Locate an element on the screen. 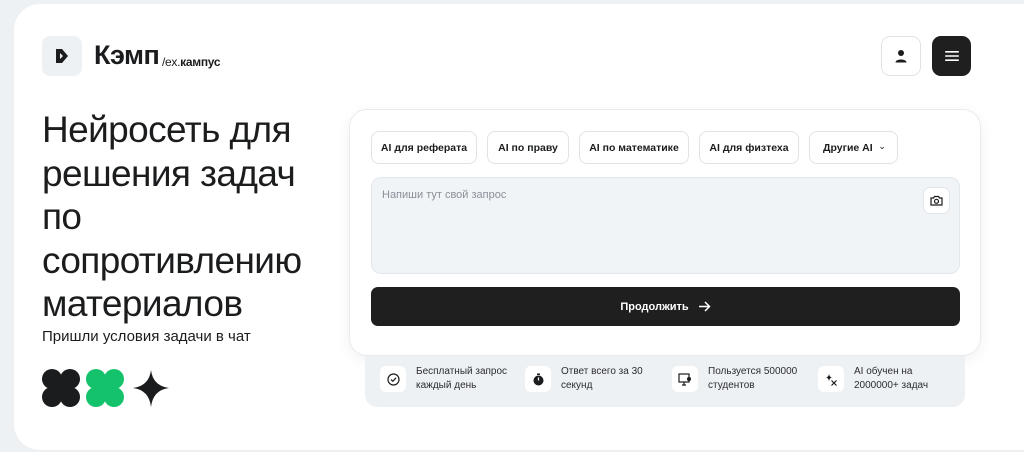 The image size is (1024, 452). monitor-user-icon is located at coordinates (685, 379).